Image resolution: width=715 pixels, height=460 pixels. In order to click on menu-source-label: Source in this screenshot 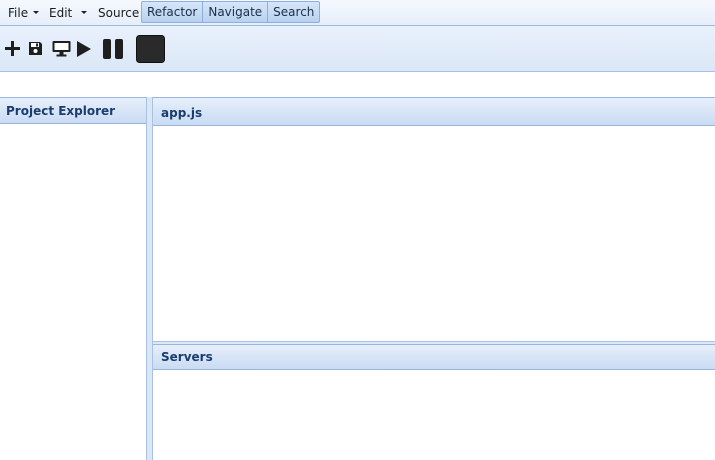, I will do `click(119, 13)`.